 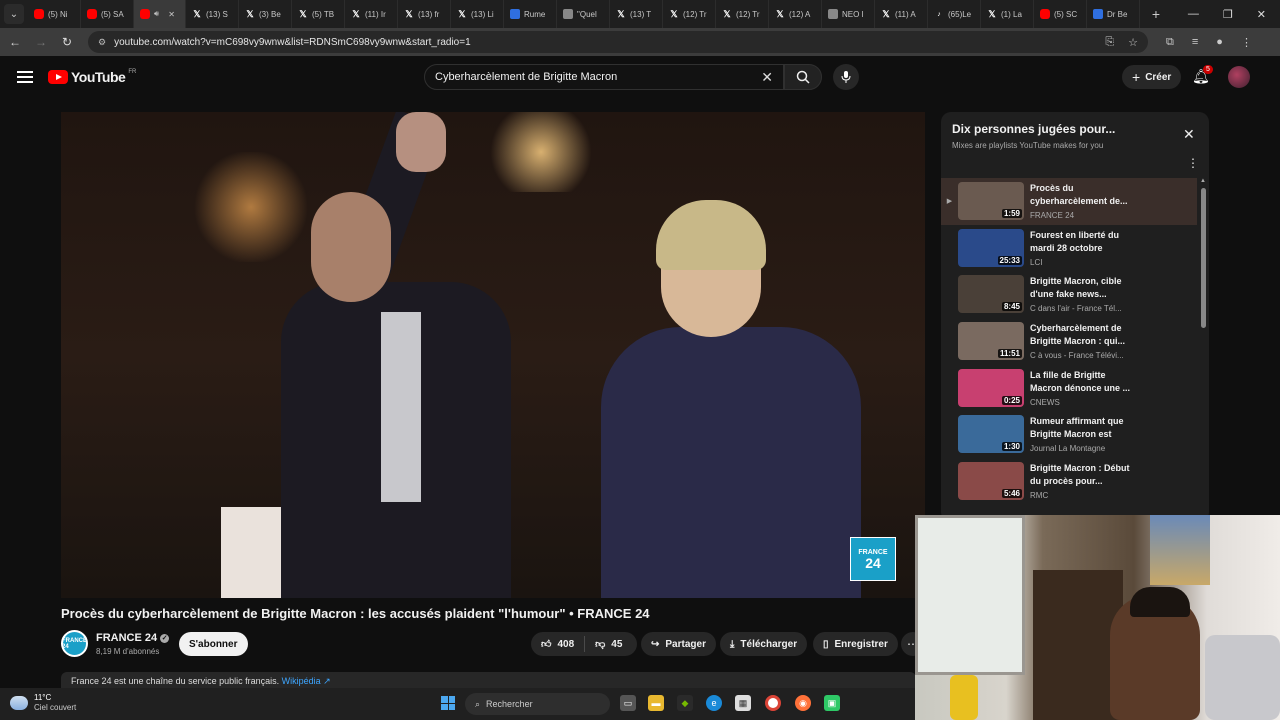 I want to click on forward-icon: →, so click(x=41, y=42).